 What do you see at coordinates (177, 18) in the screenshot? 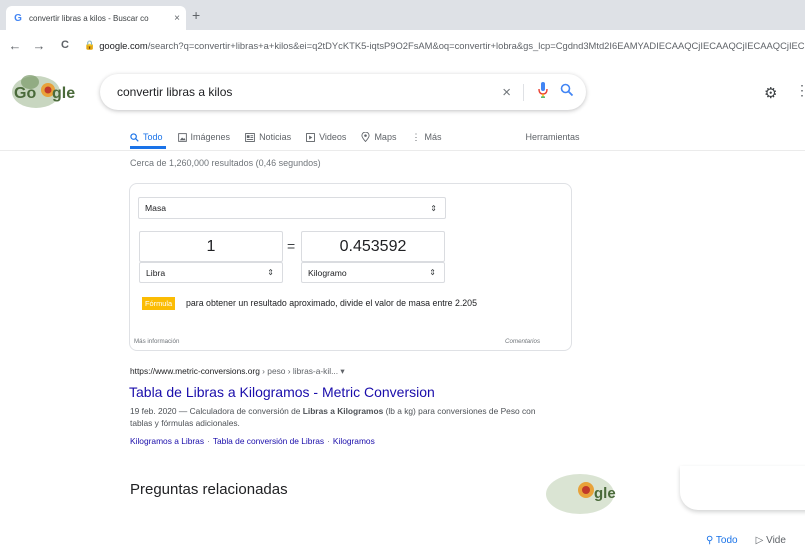
I see `tab-close-icon: ×` at bounding box center [177, 18].